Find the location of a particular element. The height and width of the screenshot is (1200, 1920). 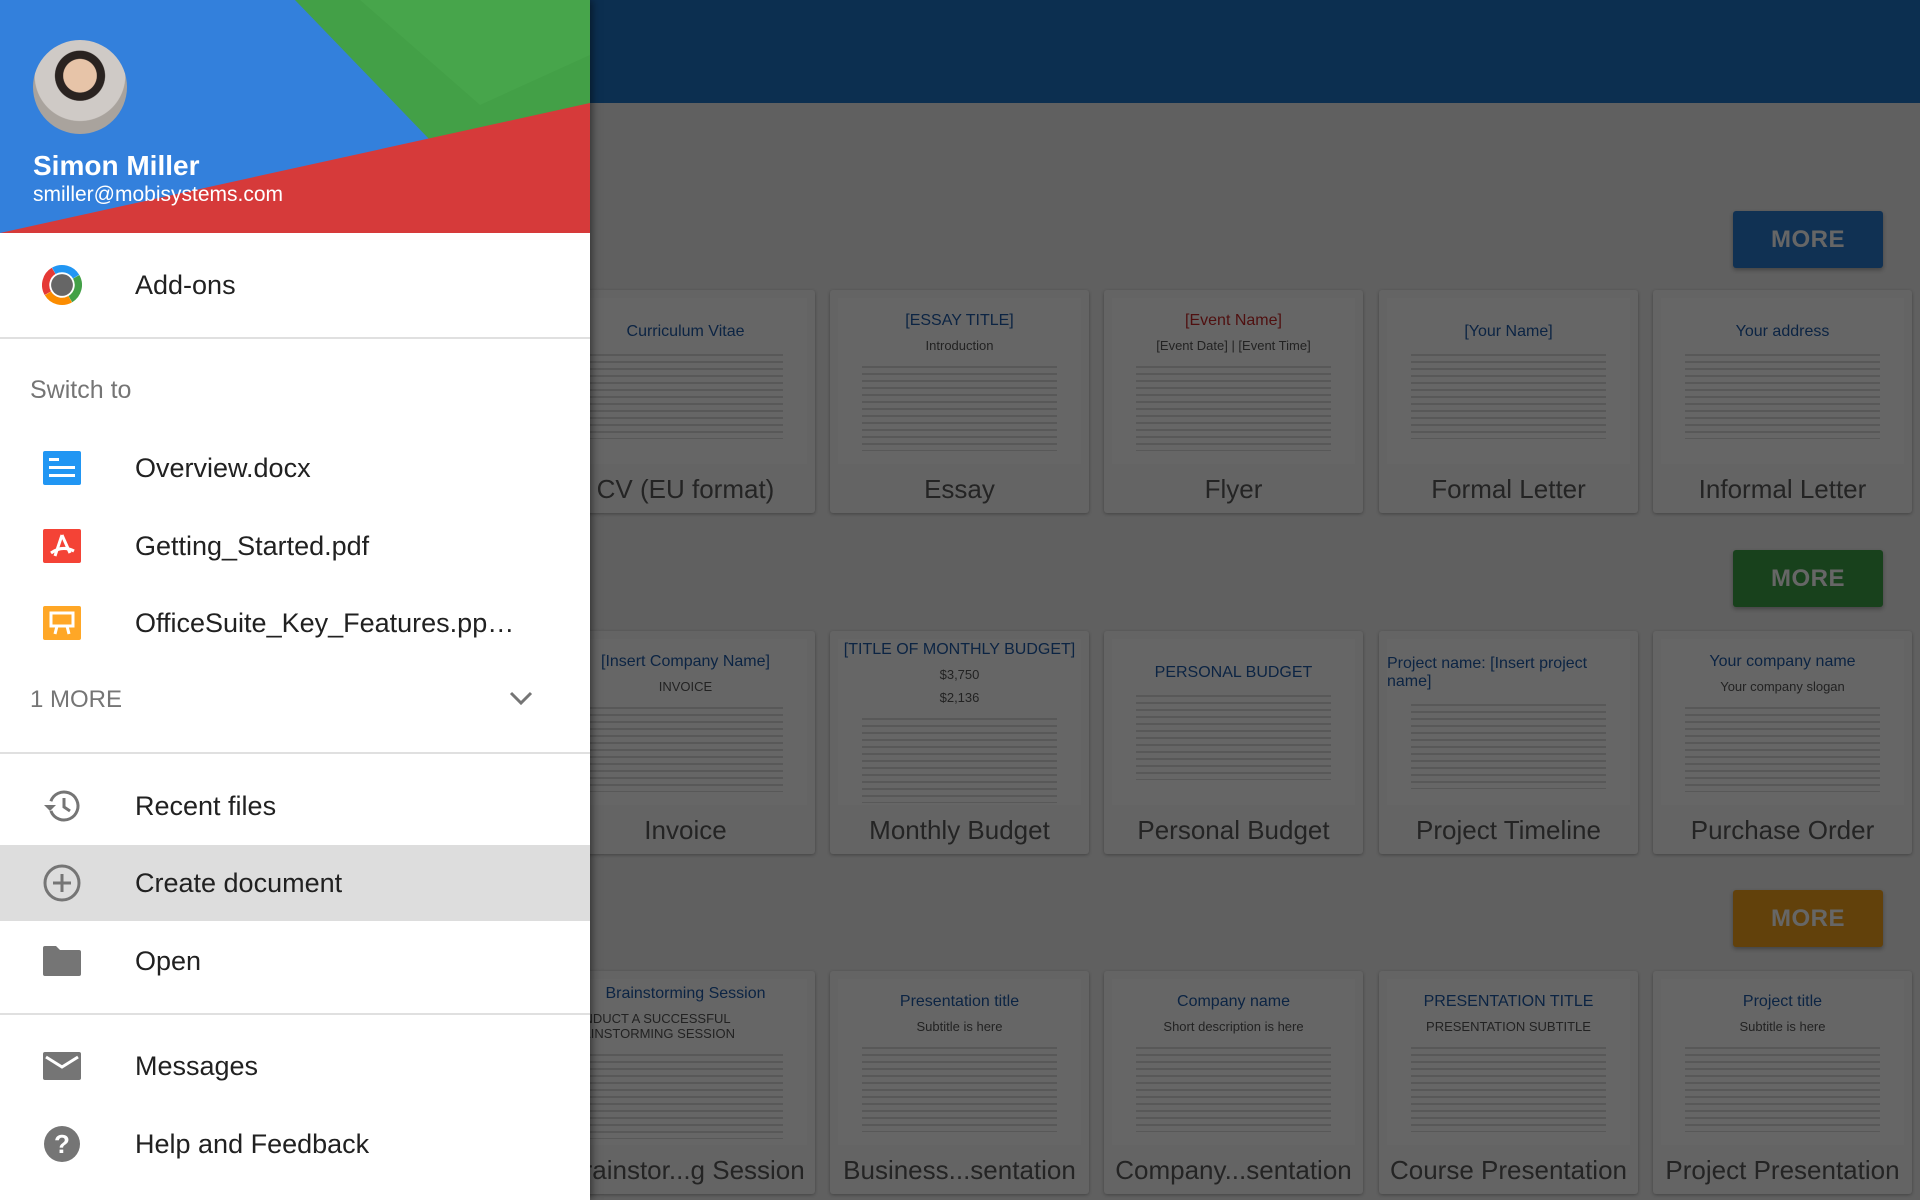

user-email: smiller@mobisystems.com is located at coordinates (158, 194).